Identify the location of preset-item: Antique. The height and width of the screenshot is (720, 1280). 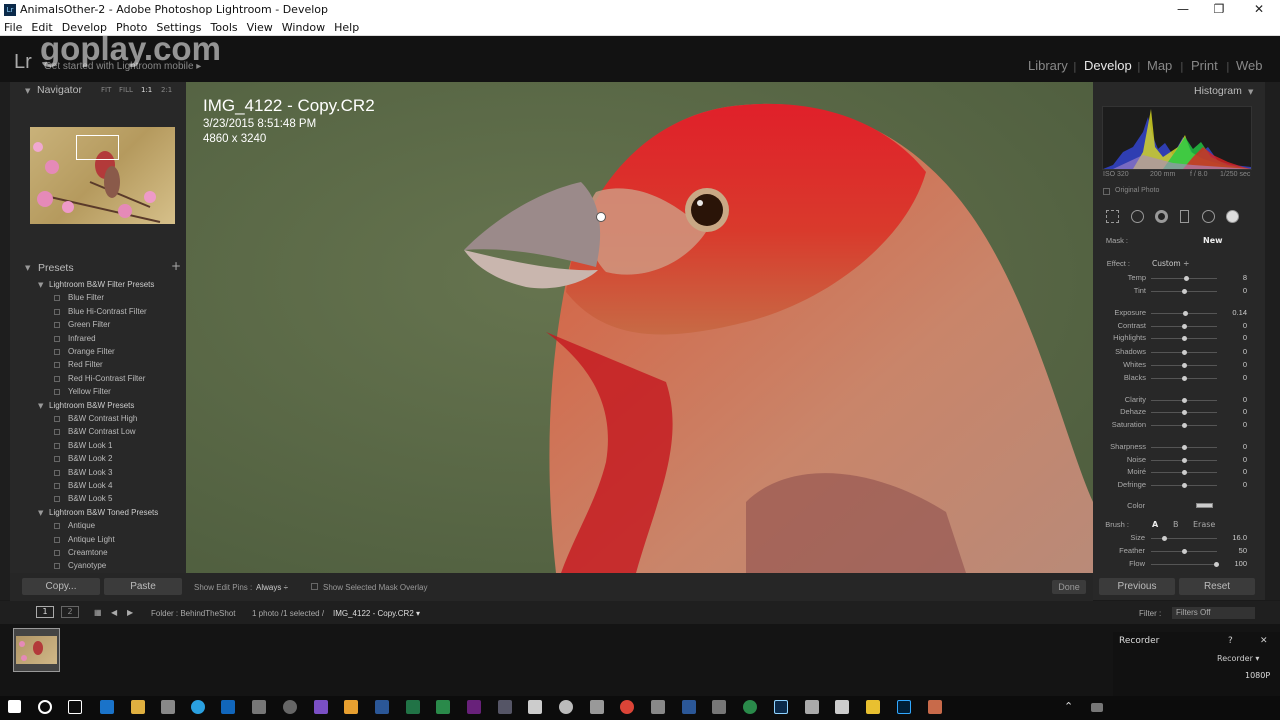
(81, 525).